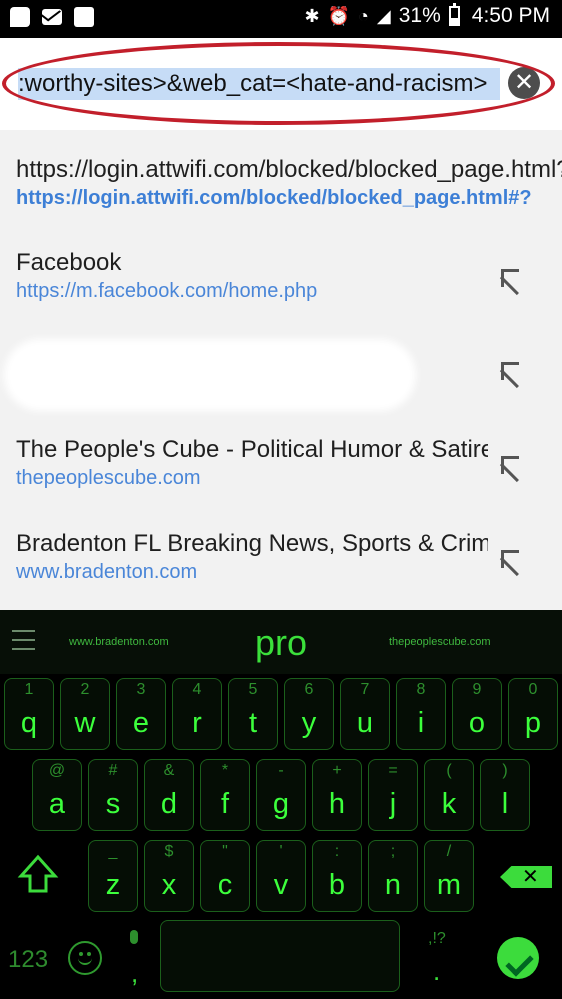 The image size is (562, 999). I want to click on red-annotation-circle, so click(278, 83).